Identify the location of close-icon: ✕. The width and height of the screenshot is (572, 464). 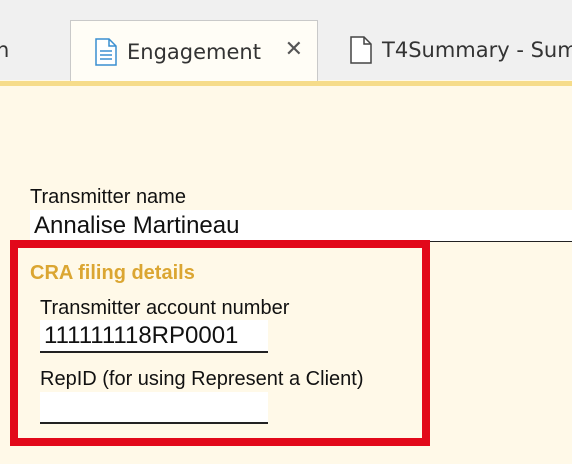
(294, 49).